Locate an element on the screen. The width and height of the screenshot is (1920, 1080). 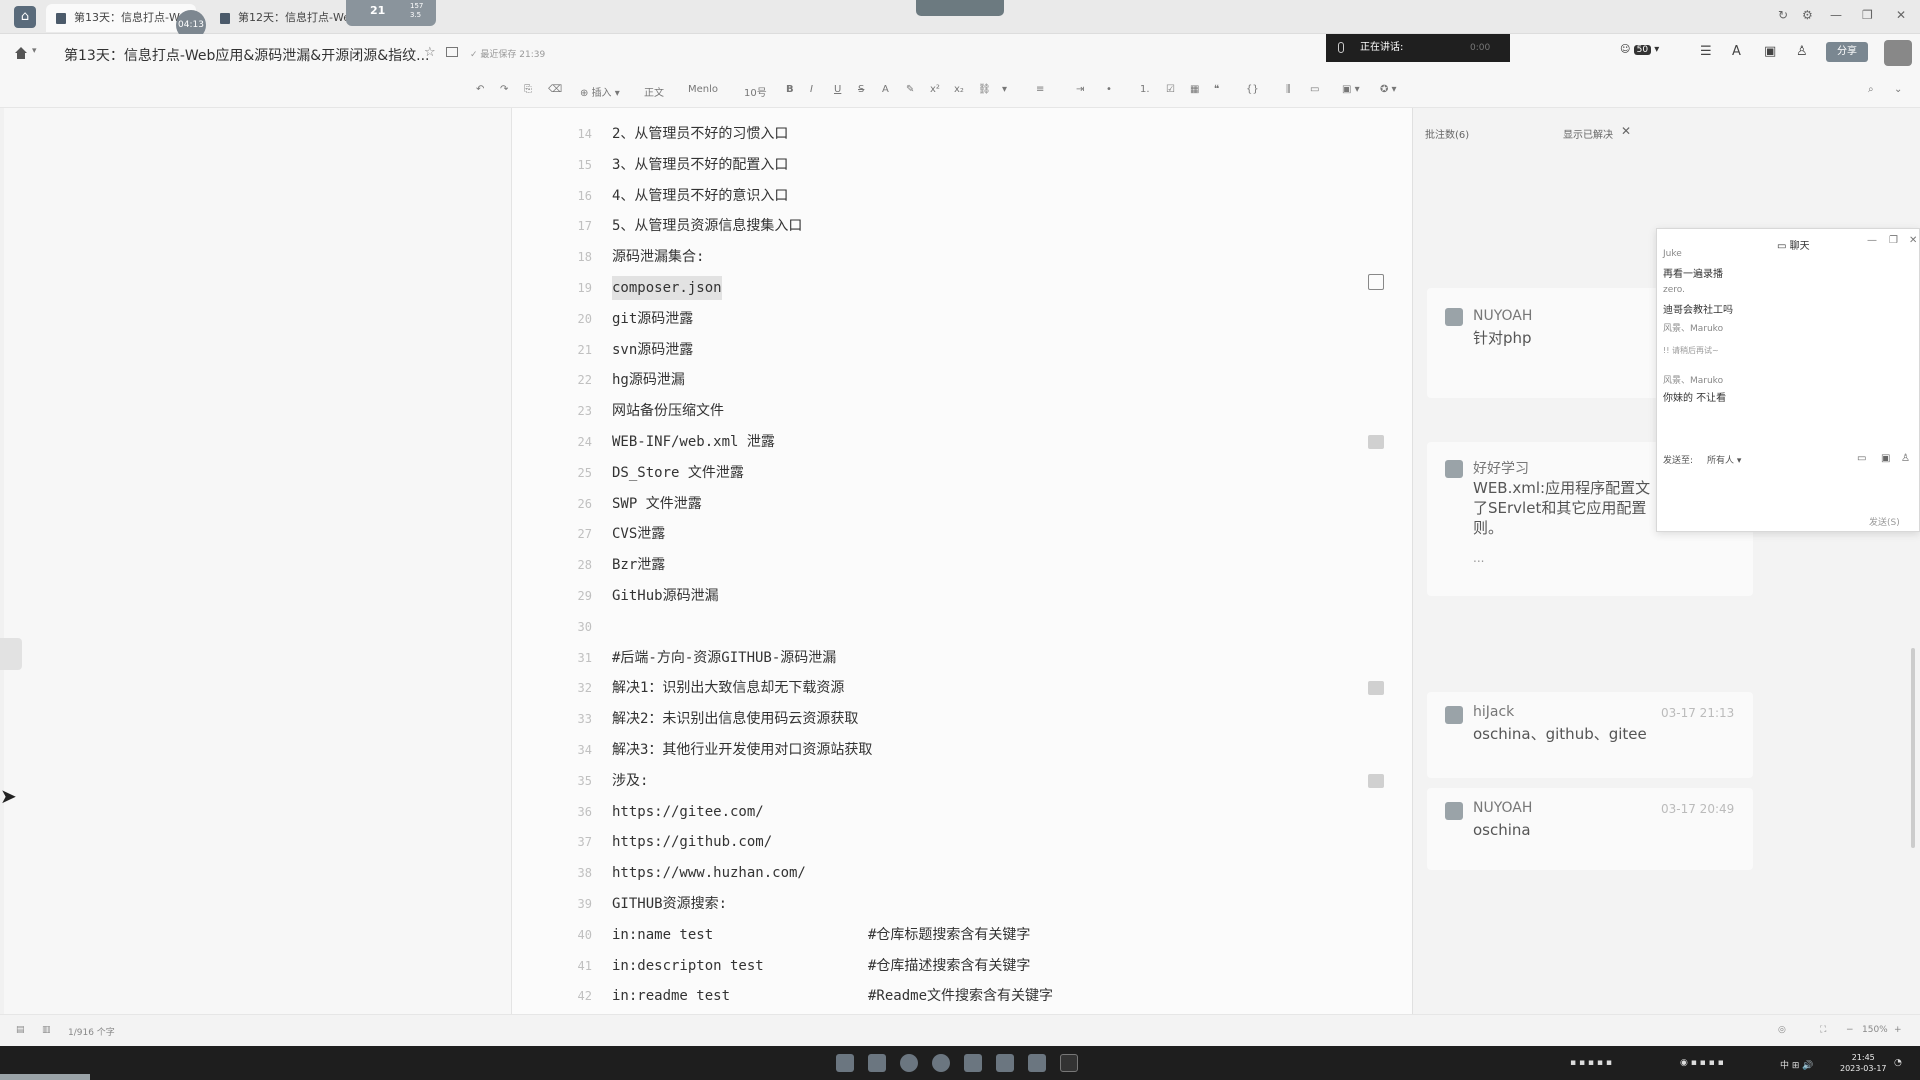
font-family-select: Menlo is located at coordinates (703, 89).